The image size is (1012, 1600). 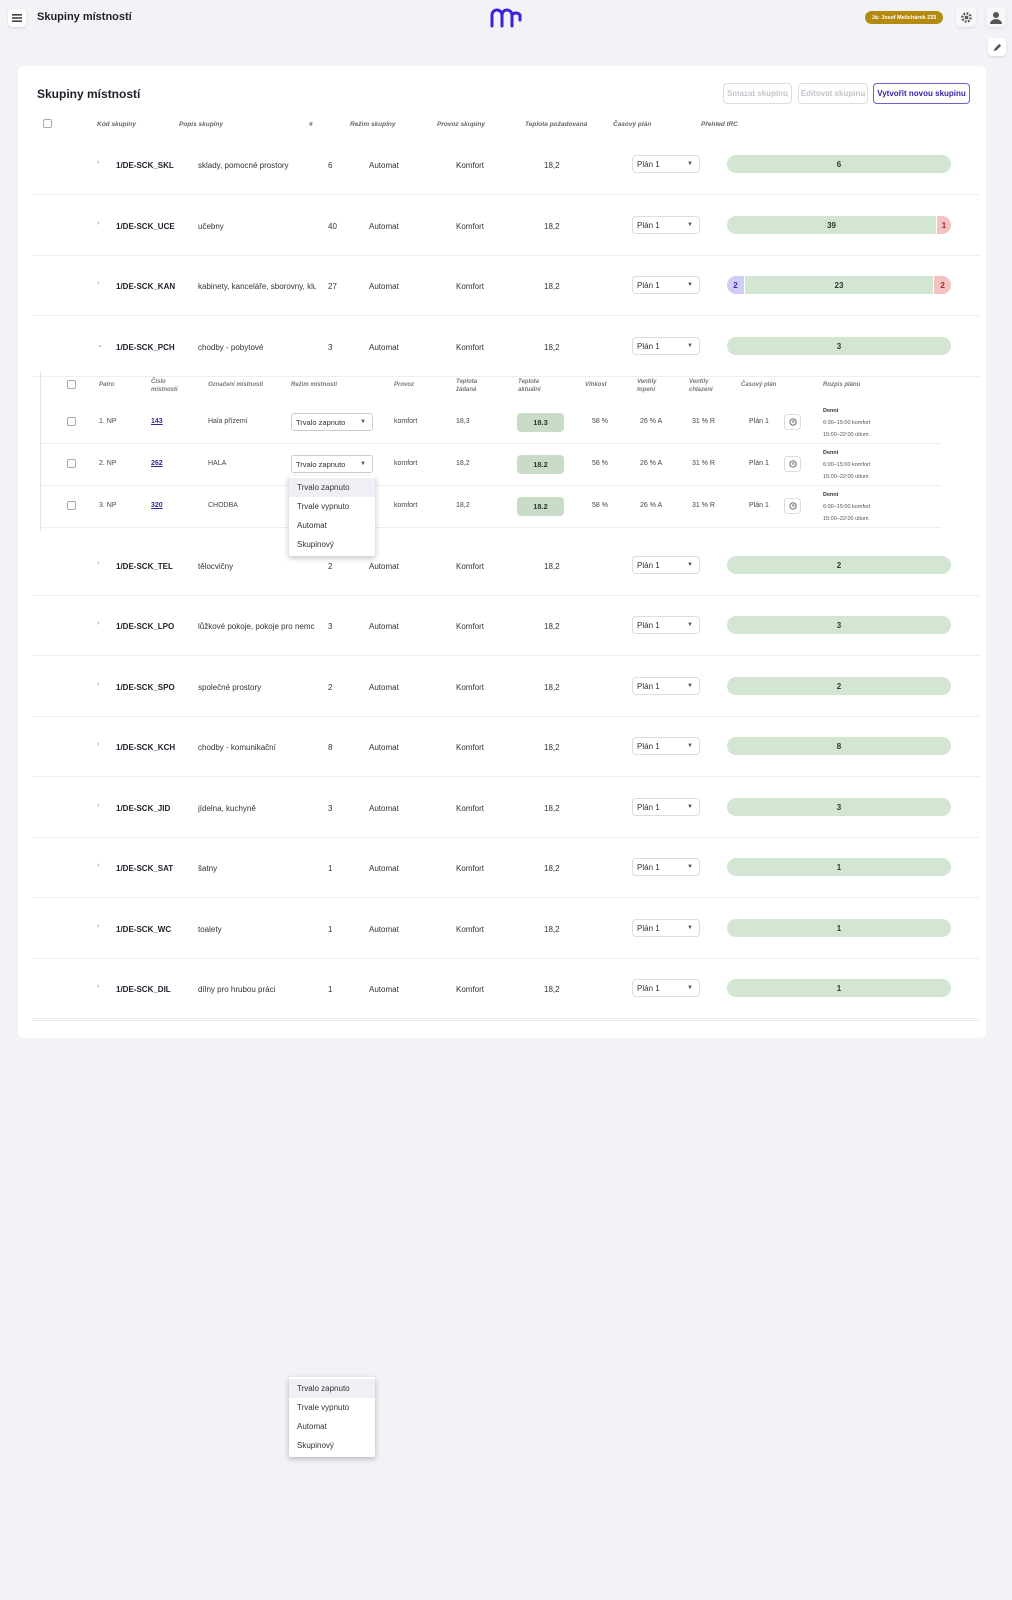 I want to click on room-number-link: 320, so click(x=157, y=505).